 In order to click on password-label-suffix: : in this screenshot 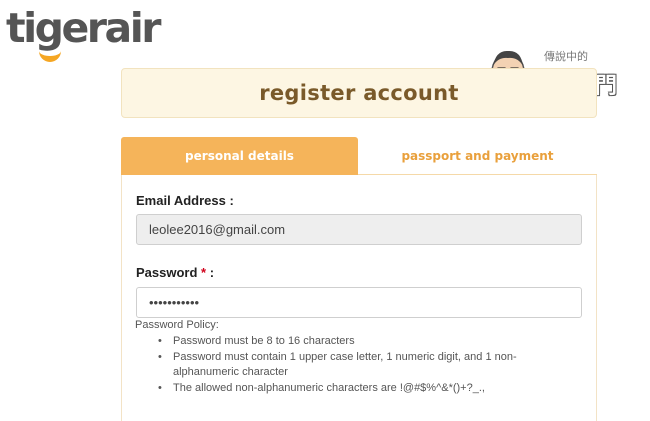, I will do `click(210, 272)`.